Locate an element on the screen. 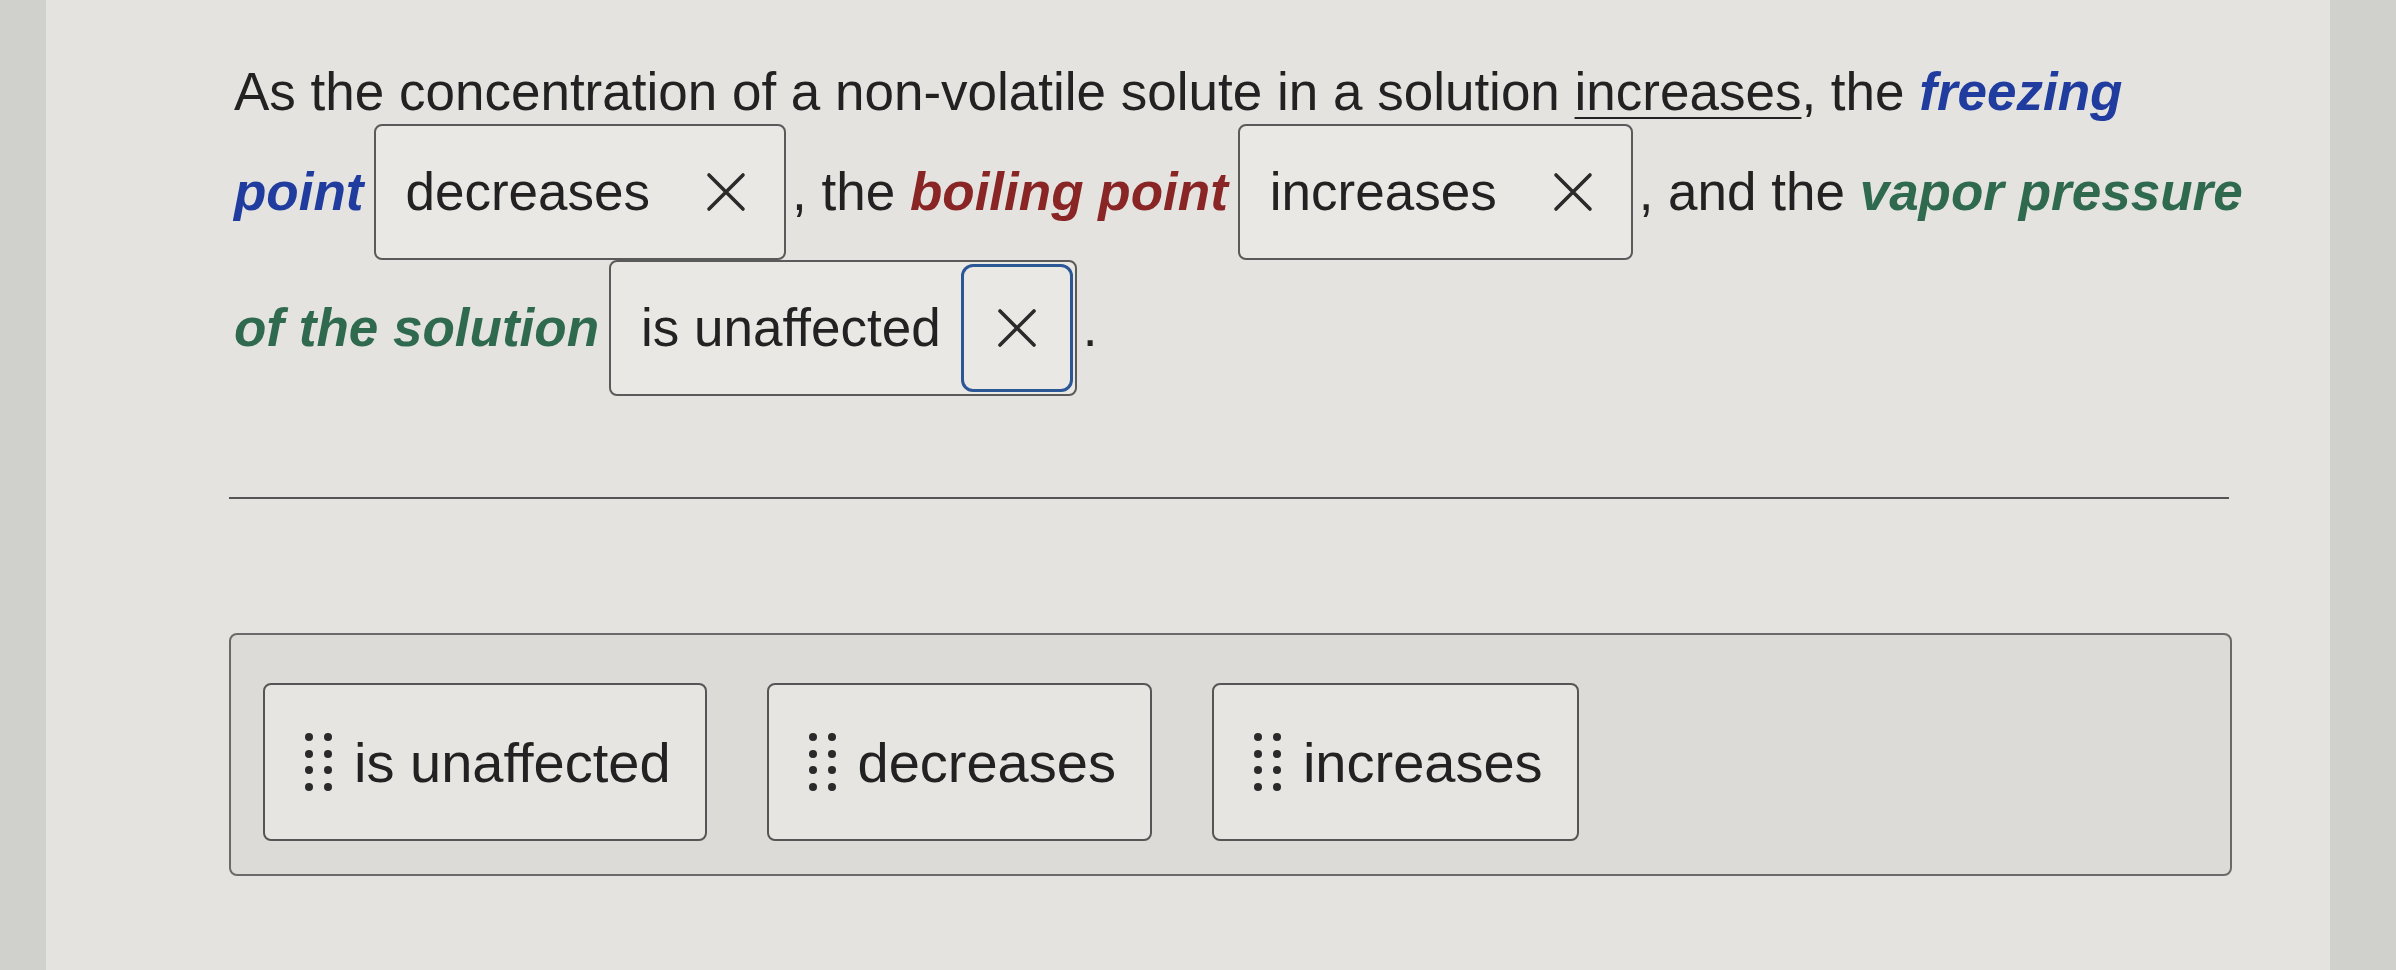  answer-text: increases is located at coordinates (1383, 192).